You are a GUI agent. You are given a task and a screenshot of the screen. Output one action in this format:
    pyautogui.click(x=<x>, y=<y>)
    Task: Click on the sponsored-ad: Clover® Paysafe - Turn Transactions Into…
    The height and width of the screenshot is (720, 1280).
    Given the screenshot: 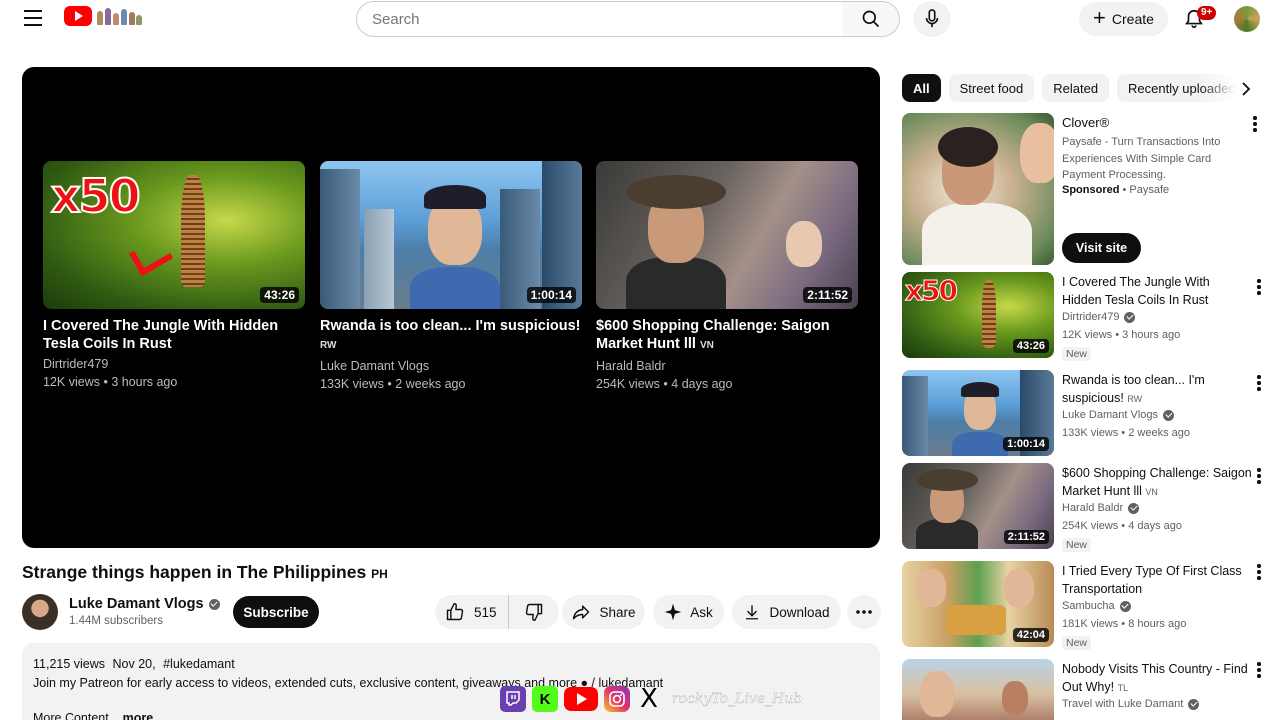 What is the action you would take?
    pyautogui.click(x=1091, y=189)
    